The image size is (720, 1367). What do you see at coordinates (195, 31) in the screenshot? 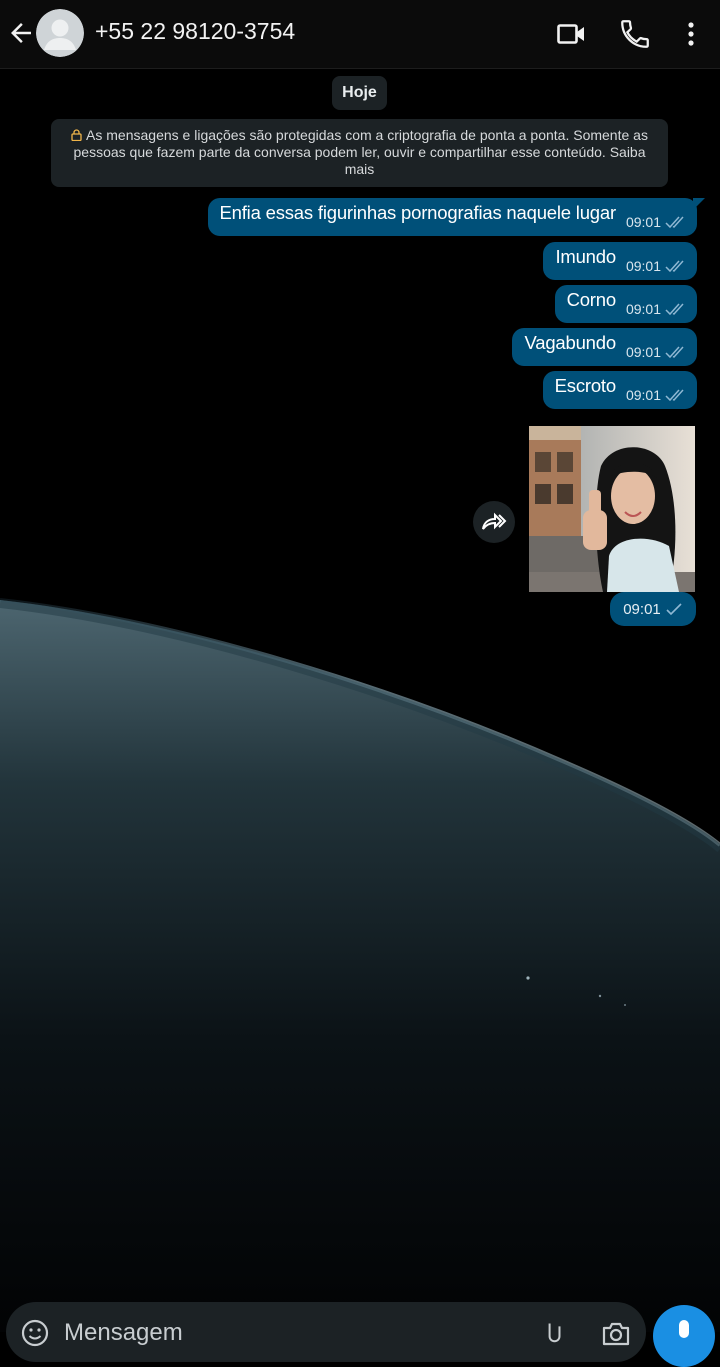
I see `contact-name: +55 22 98120-3754` at bounding box center [195, 31].